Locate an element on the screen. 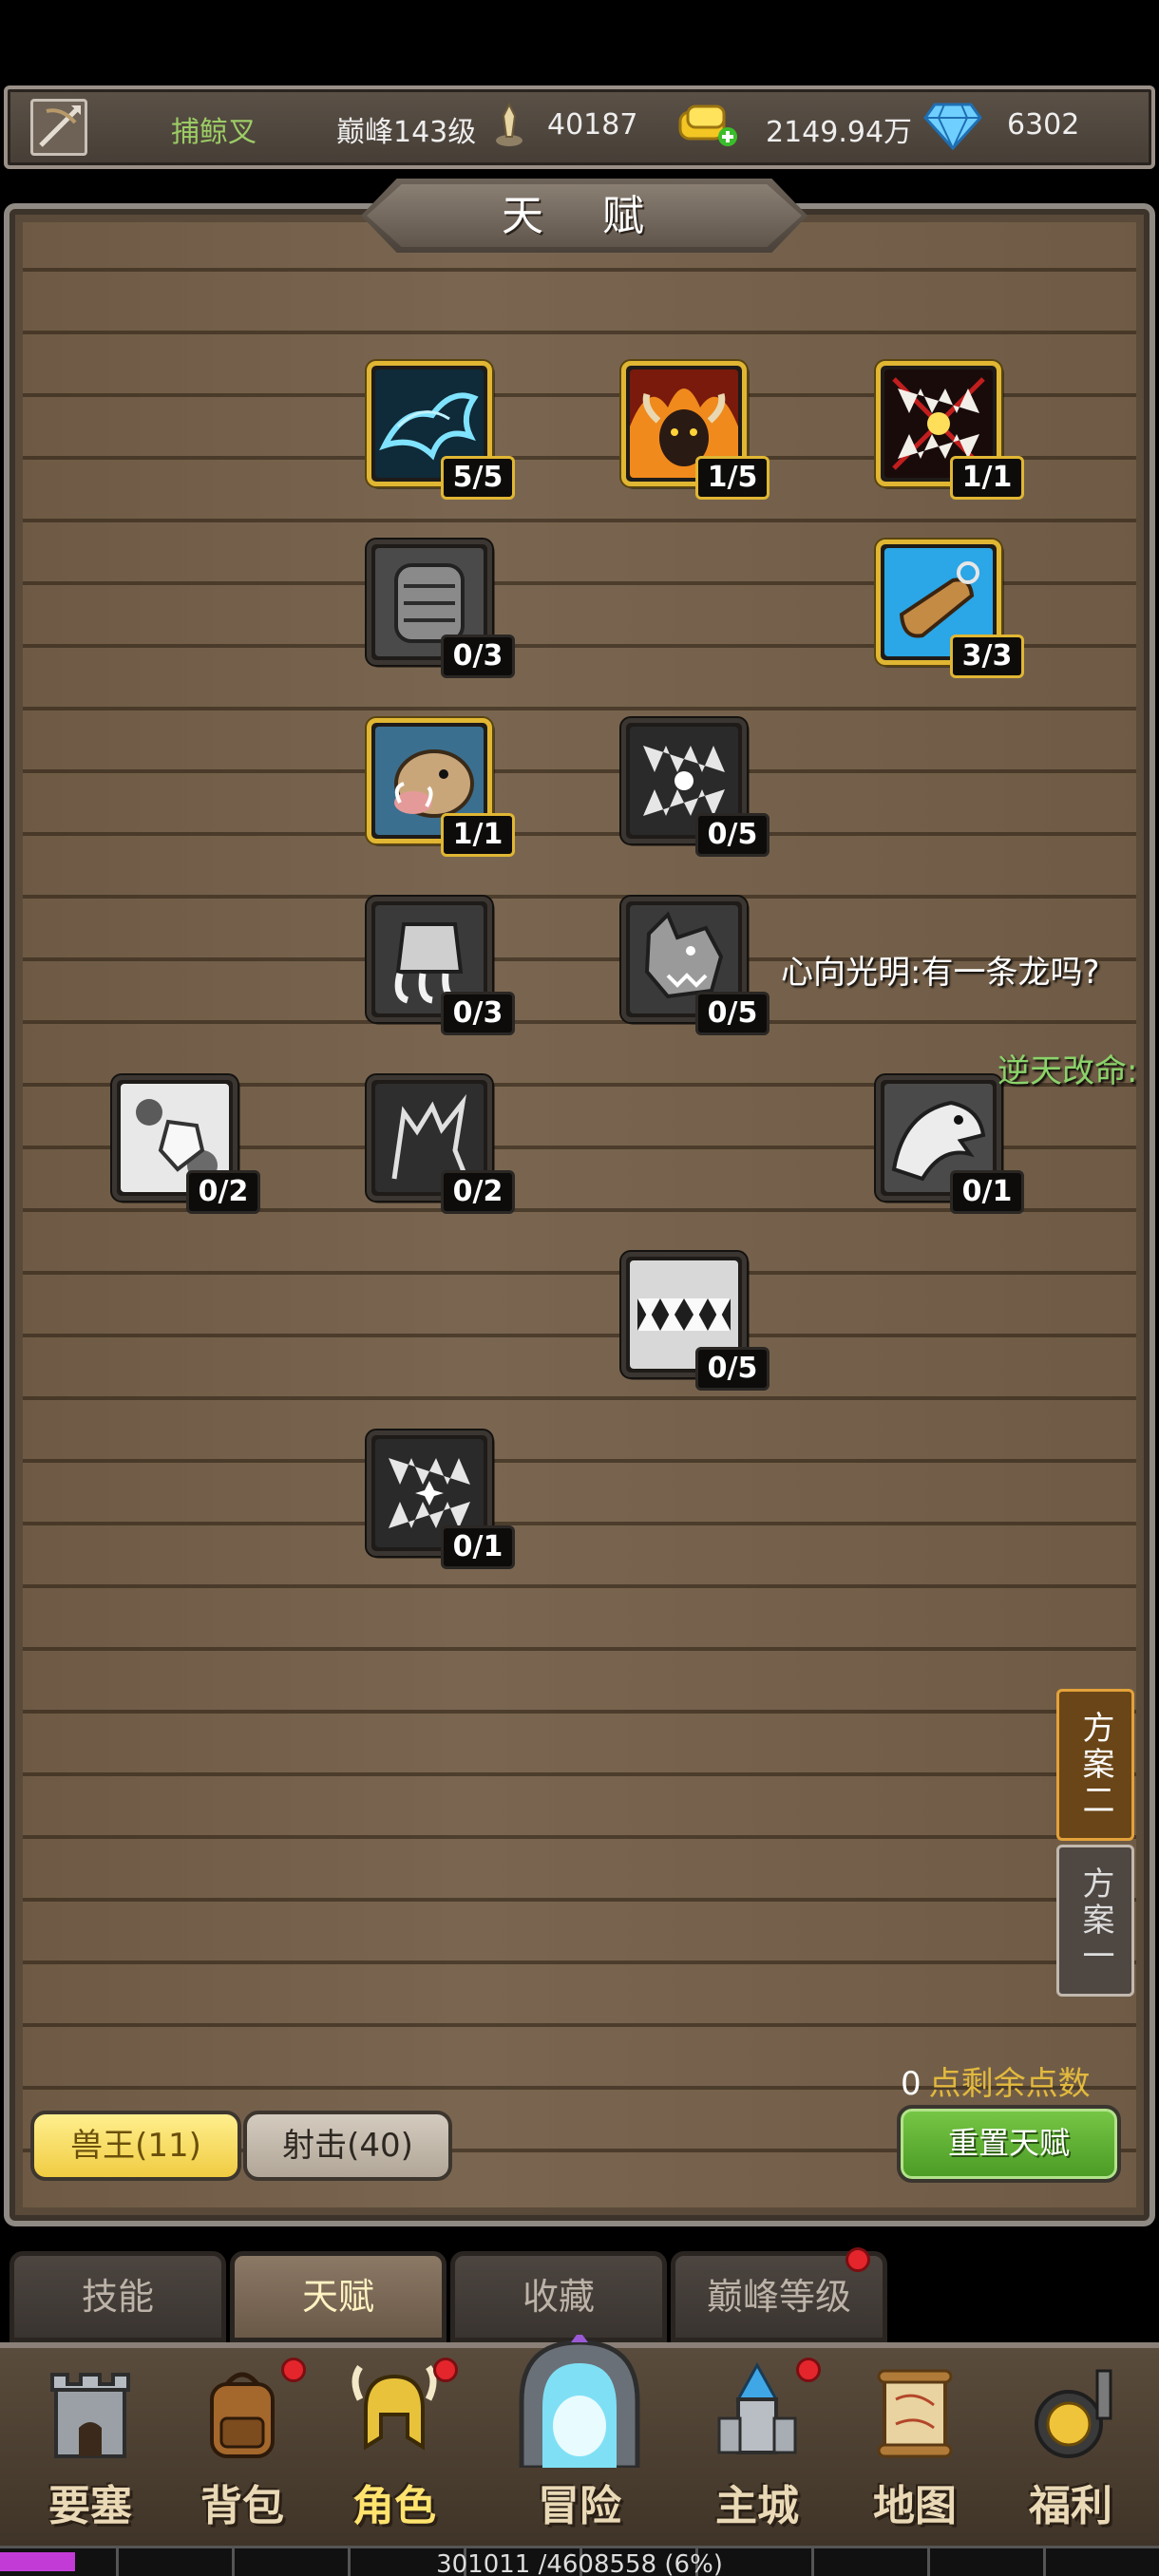  combat-power: 40187 is located at coordinates (592, 125).